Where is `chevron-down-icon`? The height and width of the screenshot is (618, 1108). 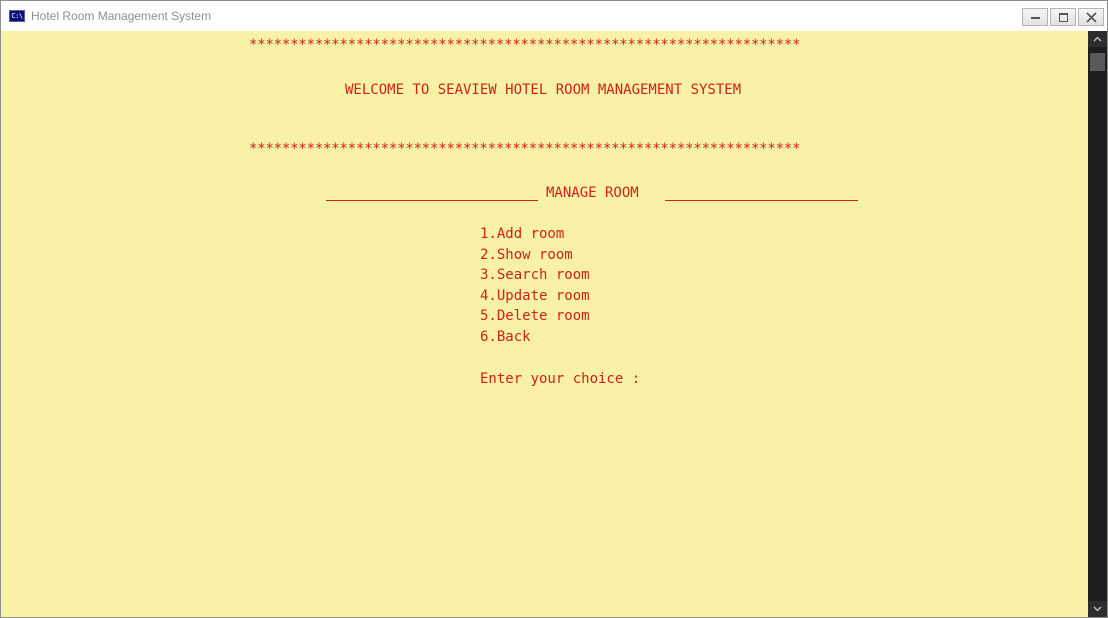 chevron-down-icon is located at coordinates (1097, 609).